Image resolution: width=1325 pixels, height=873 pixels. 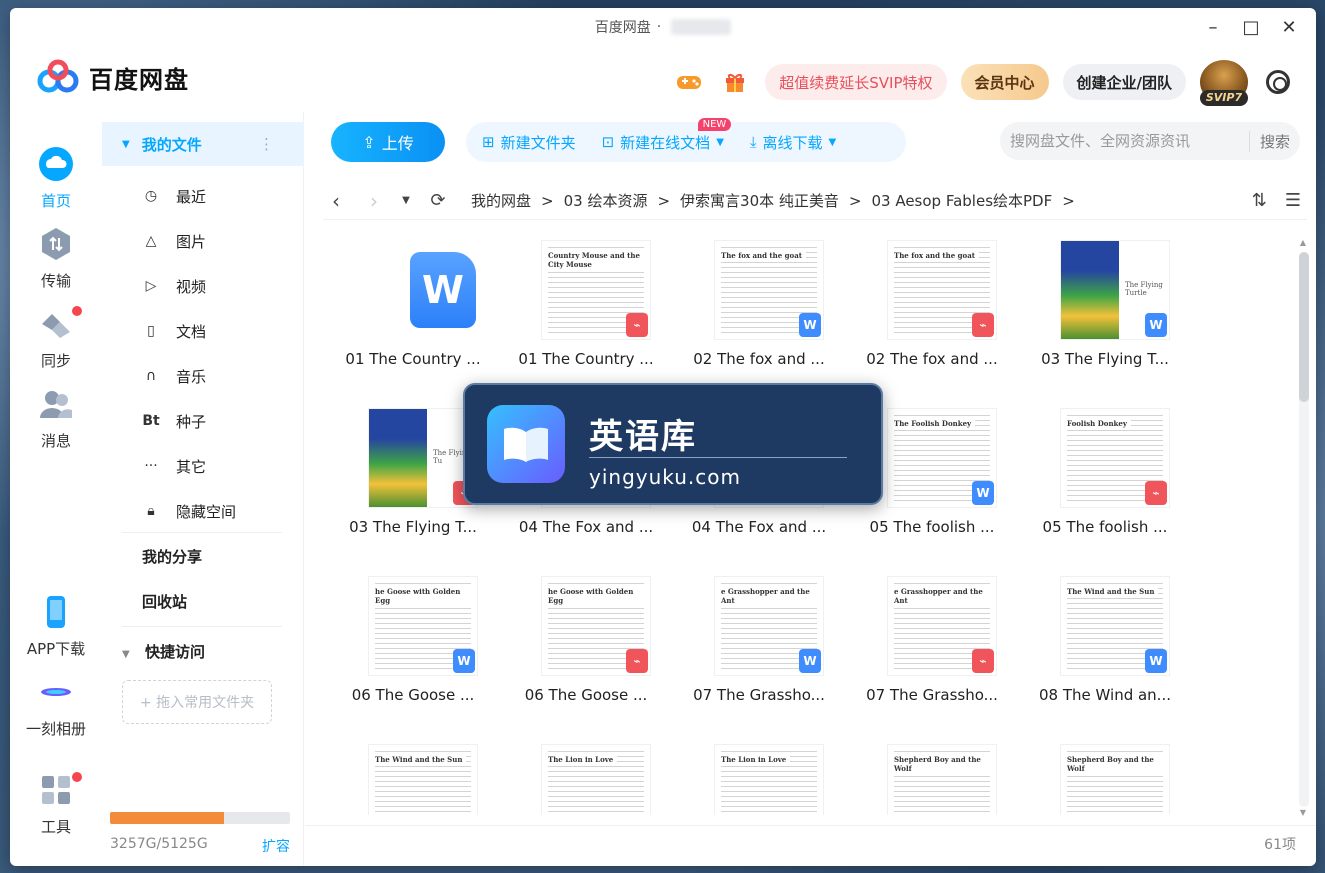 I want to click on expand-storage-link: 扩容, so click(x=276, y=846).